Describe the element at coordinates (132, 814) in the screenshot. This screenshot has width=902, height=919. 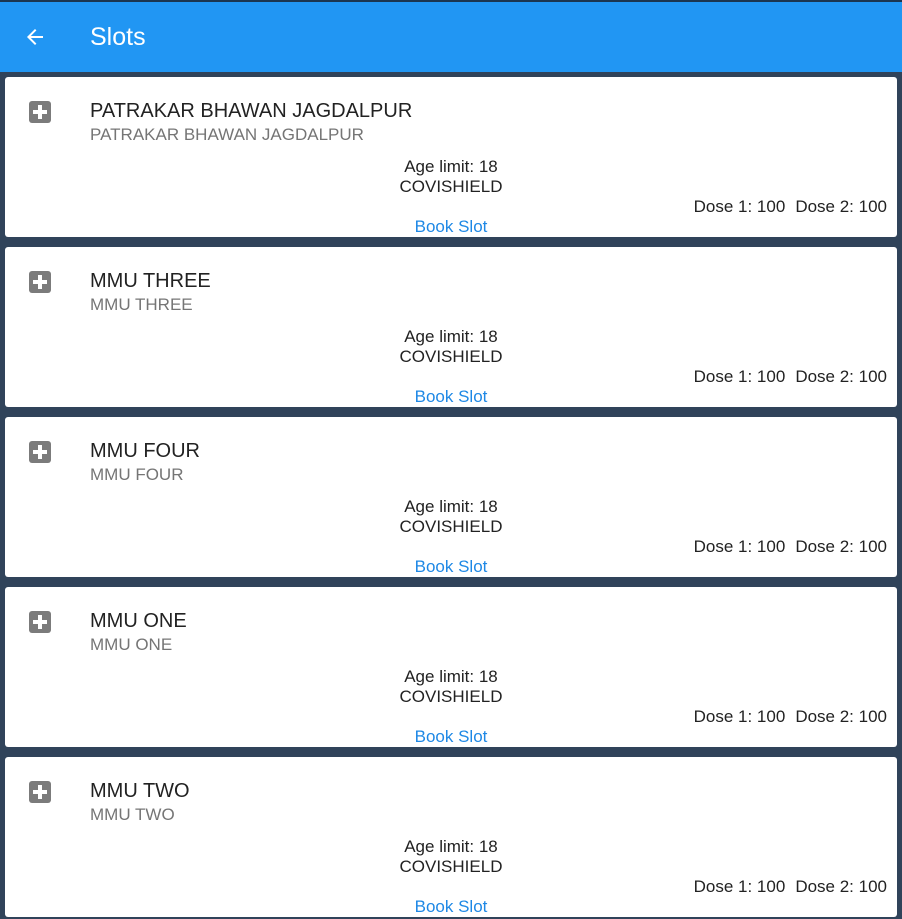
I see `center-address: MMU TWO` at that location.